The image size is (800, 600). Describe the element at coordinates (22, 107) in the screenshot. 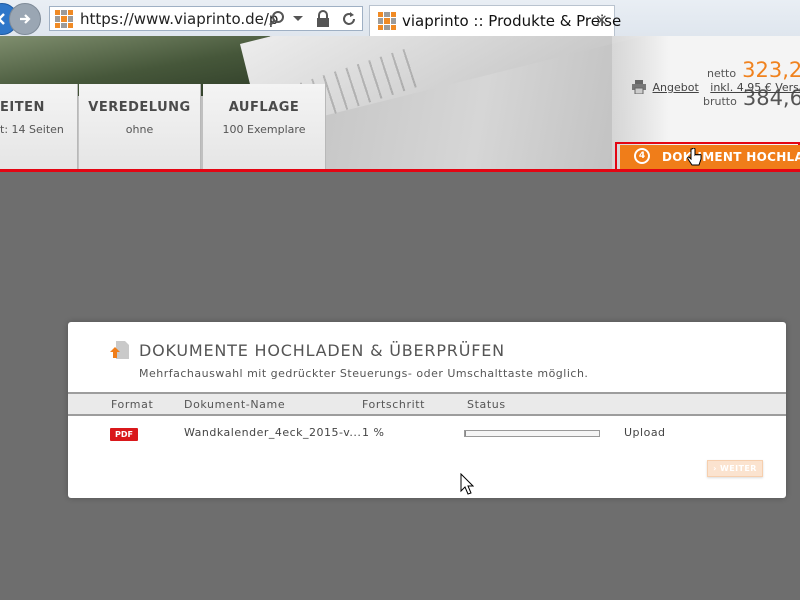

I see `step-title: EITEN` at that location.